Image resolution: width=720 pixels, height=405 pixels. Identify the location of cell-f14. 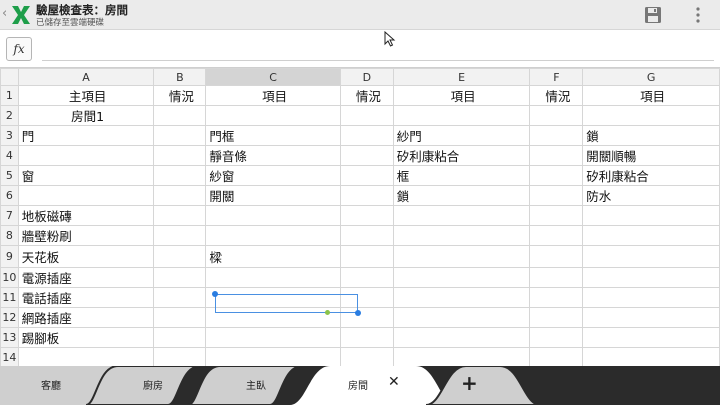
(556, 357).